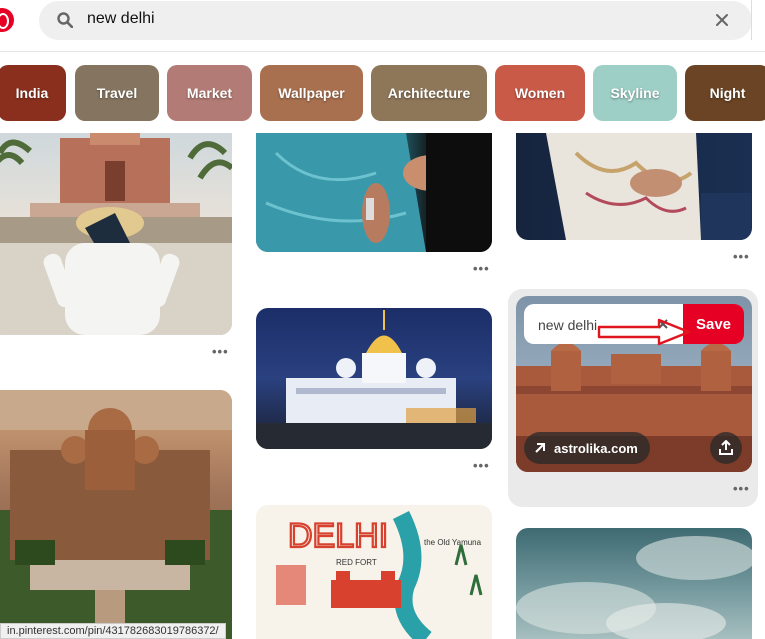 The width and height of the screenshot is (765, 639). I want to click on chip-architecture: Architecture, so click(429, 93).